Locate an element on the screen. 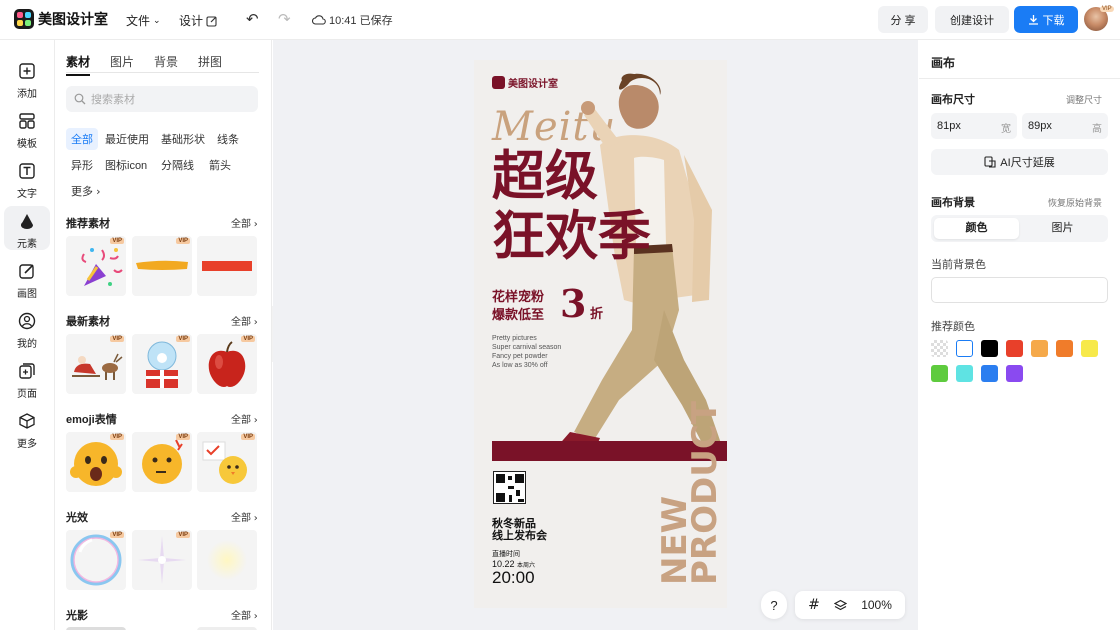  poster-headline-2: 狂欢季 is located at coordinates (571, 236).